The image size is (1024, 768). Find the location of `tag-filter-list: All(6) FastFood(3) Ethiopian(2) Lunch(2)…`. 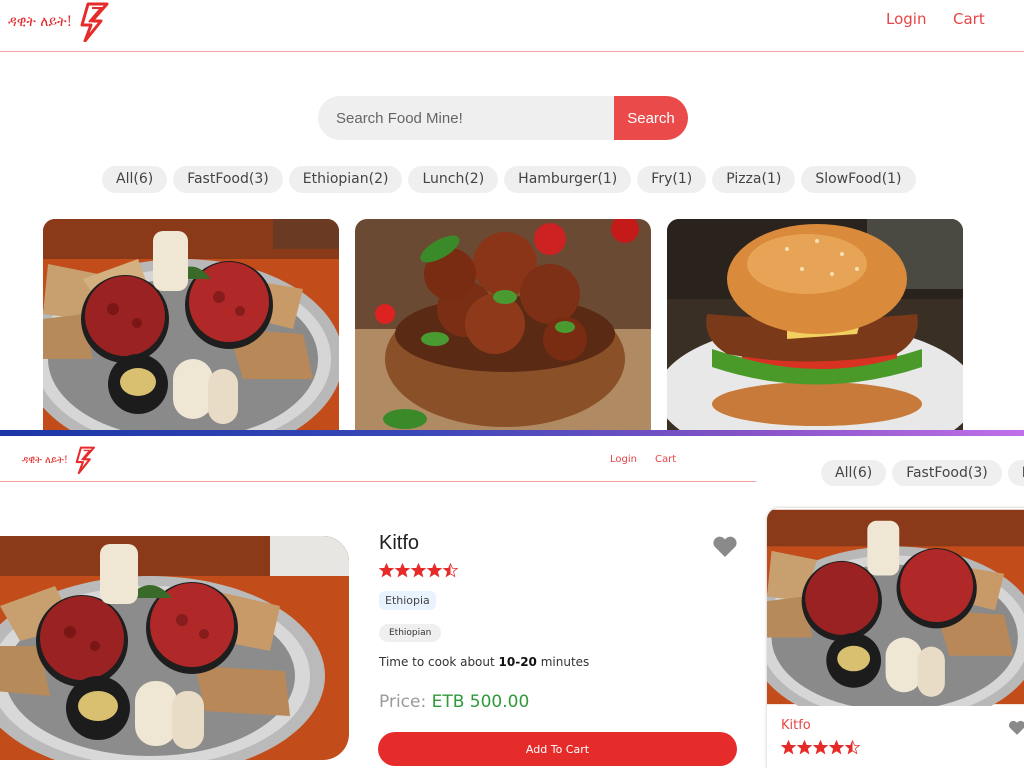

tag-filter-list: All(6) FastFood(3) Ethiopian(2) Lunch(2)… is located at coordinates (509, 179).